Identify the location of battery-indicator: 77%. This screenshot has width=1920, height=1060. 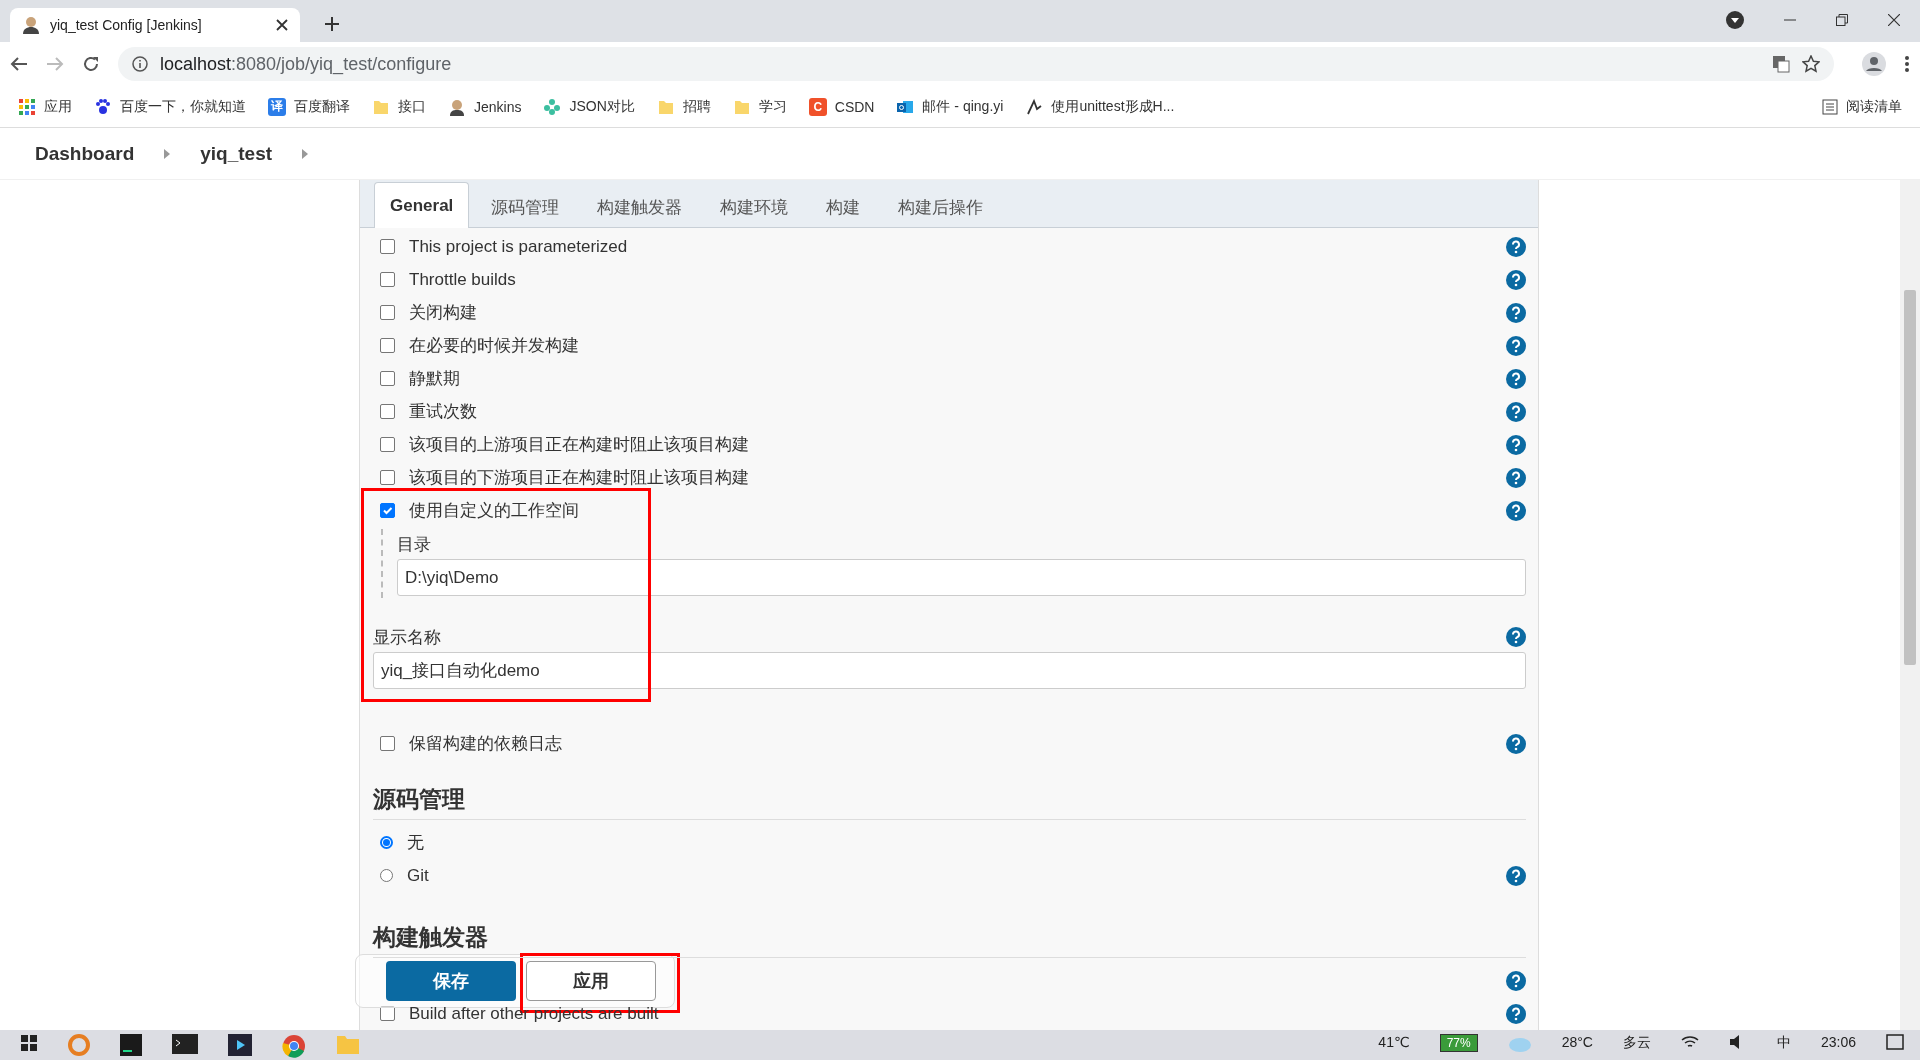
(1458, 1043).